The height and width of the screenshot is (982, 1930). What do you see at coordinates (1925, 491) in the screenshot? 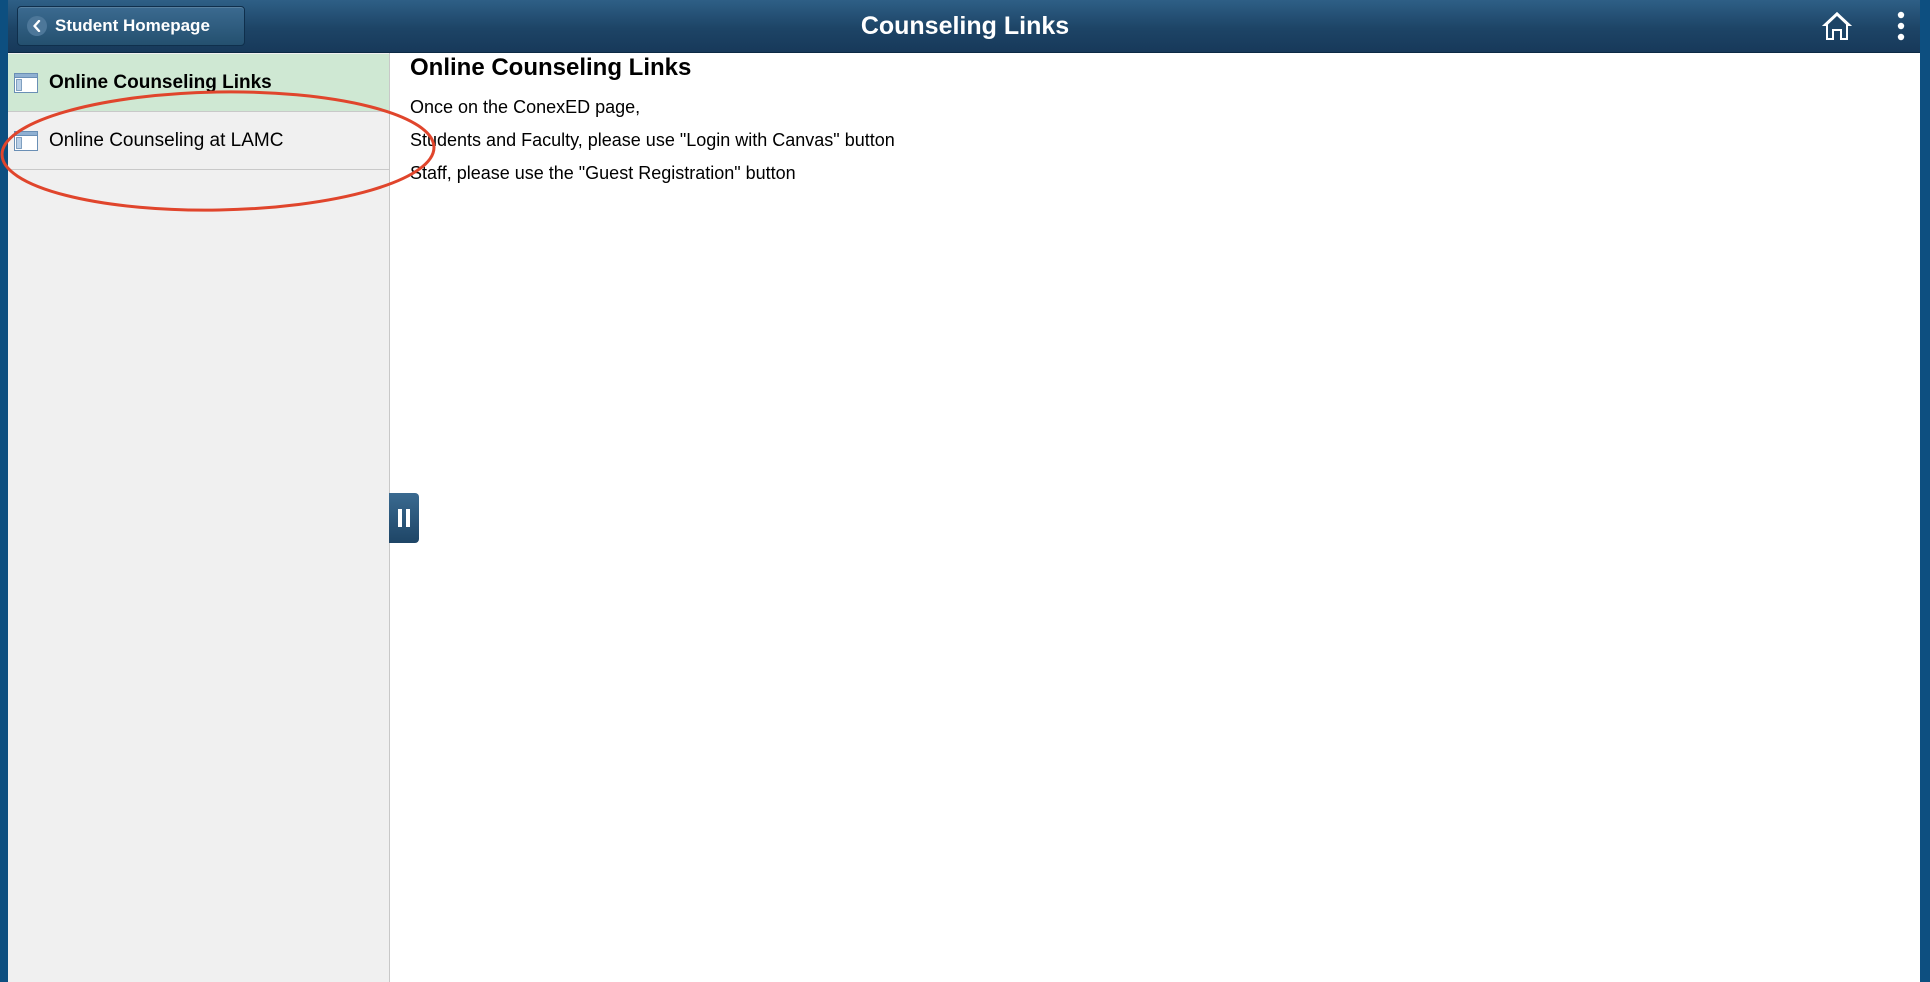
I see `window-edge-right` at bounding box center [1925, 491].